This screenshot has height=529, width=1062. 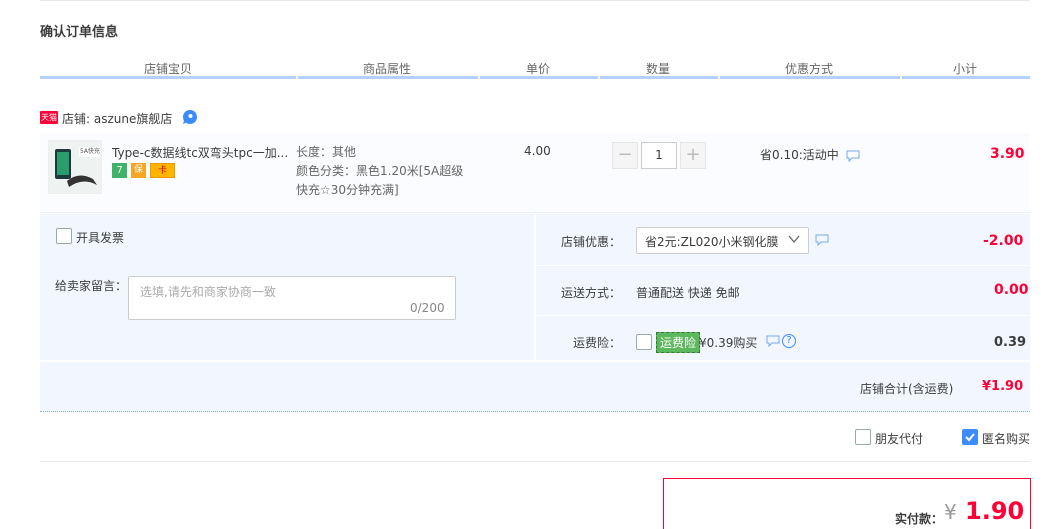 What do you see at coordinates (678, 342) in the screenshot?
I see `insurance-badge: 运费险` at bounding box center [678, 342].